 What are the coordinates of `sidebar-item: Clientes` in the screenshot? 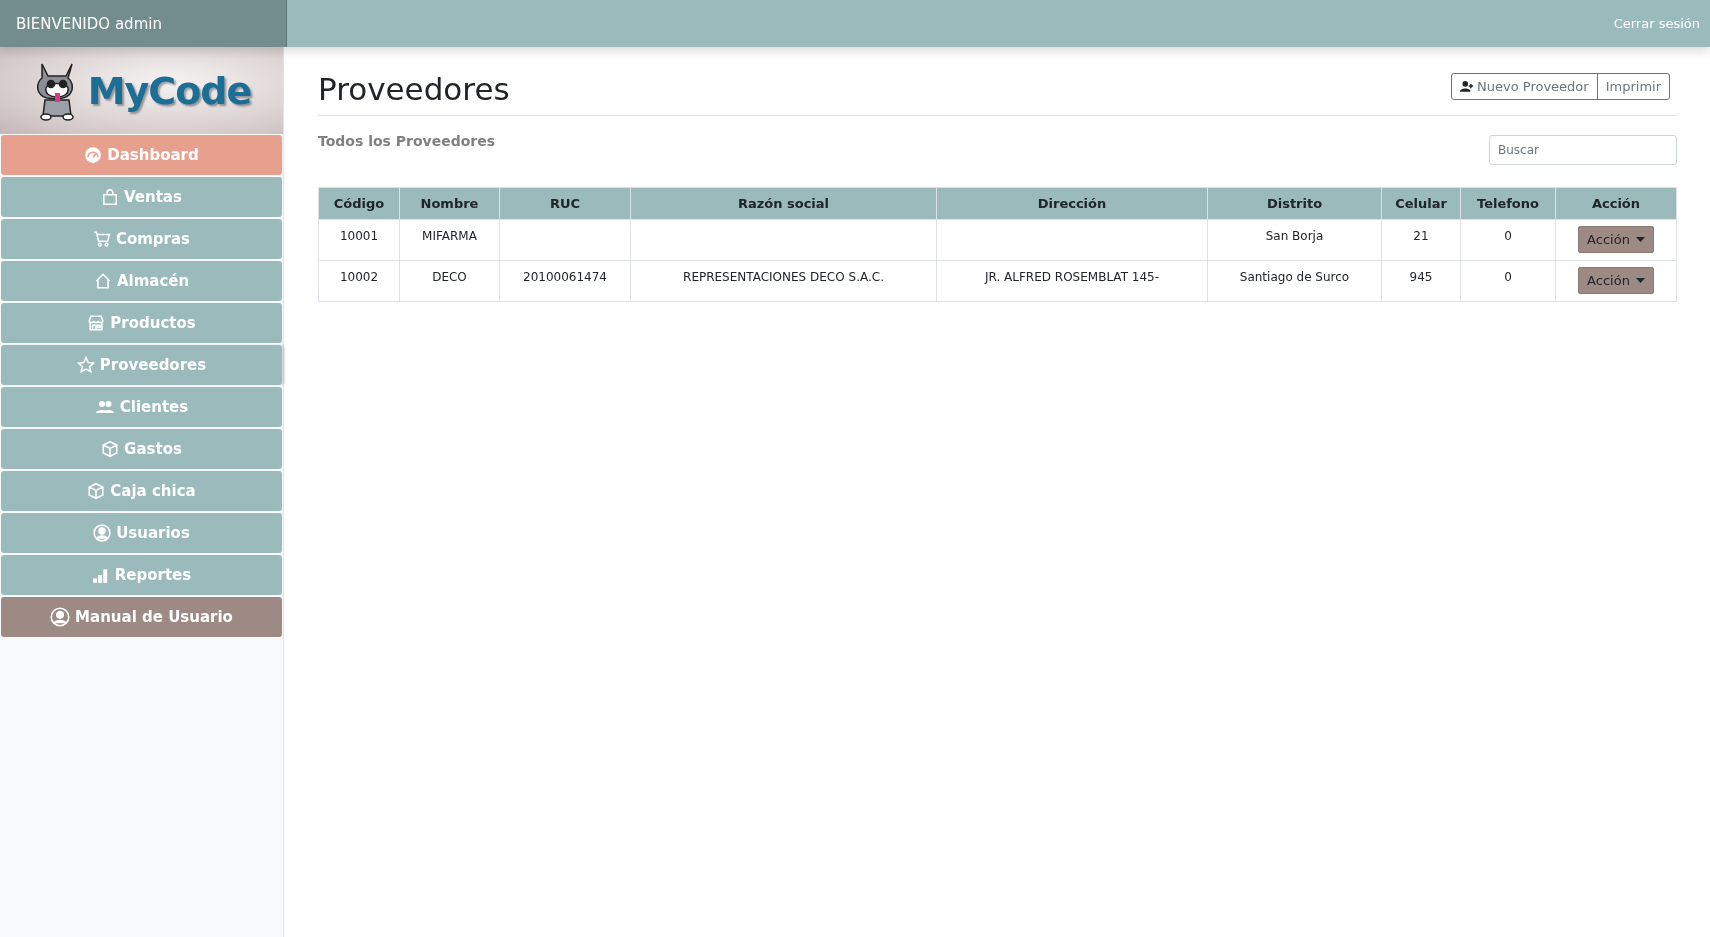 It's located at (141, 407).